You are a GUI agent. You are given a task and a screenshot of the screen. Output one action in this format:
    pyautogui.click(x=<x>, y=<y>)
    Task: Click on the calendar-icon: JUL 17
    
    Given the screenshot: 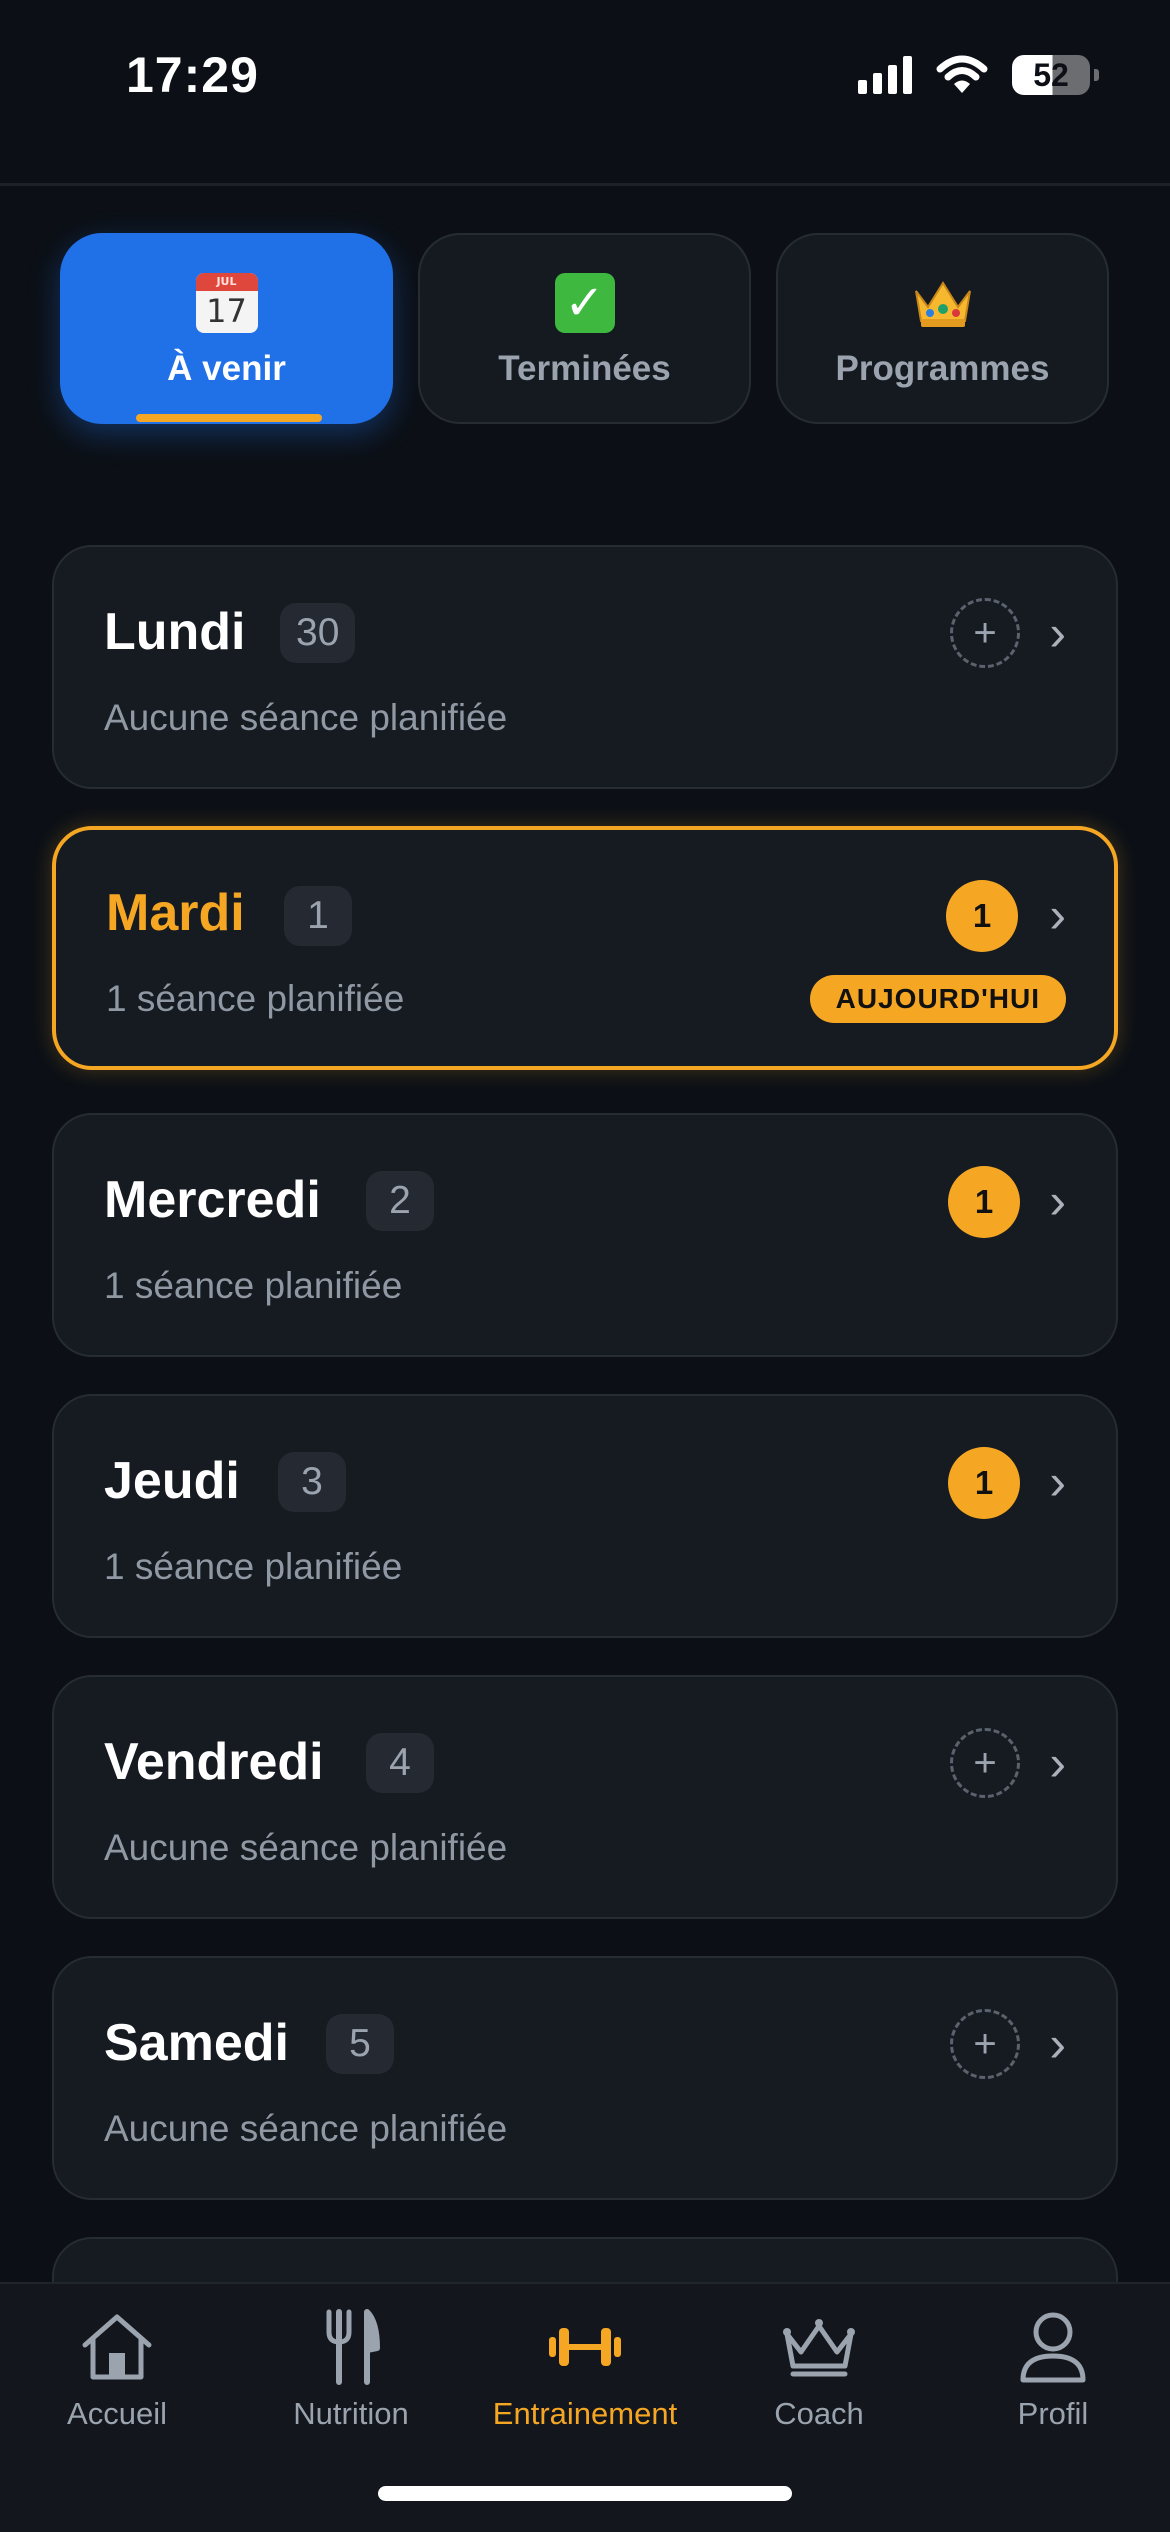 What is the action you would take?
    pyautogui.click(x=226, y=303)
    